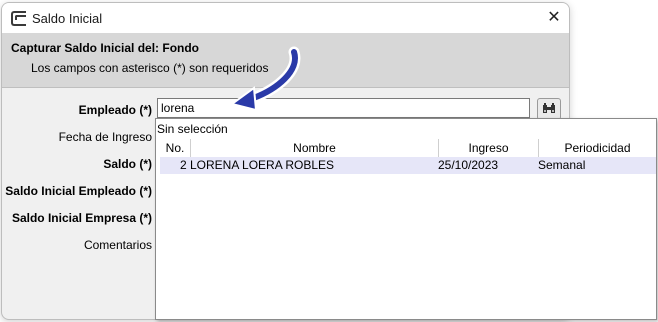 Image resolution: width=658 pixels, height=322 pixels. What do you see at coordinates (175, 148) in the screenshot?
I see `col-no: No.` at bounding box center [175, 148].